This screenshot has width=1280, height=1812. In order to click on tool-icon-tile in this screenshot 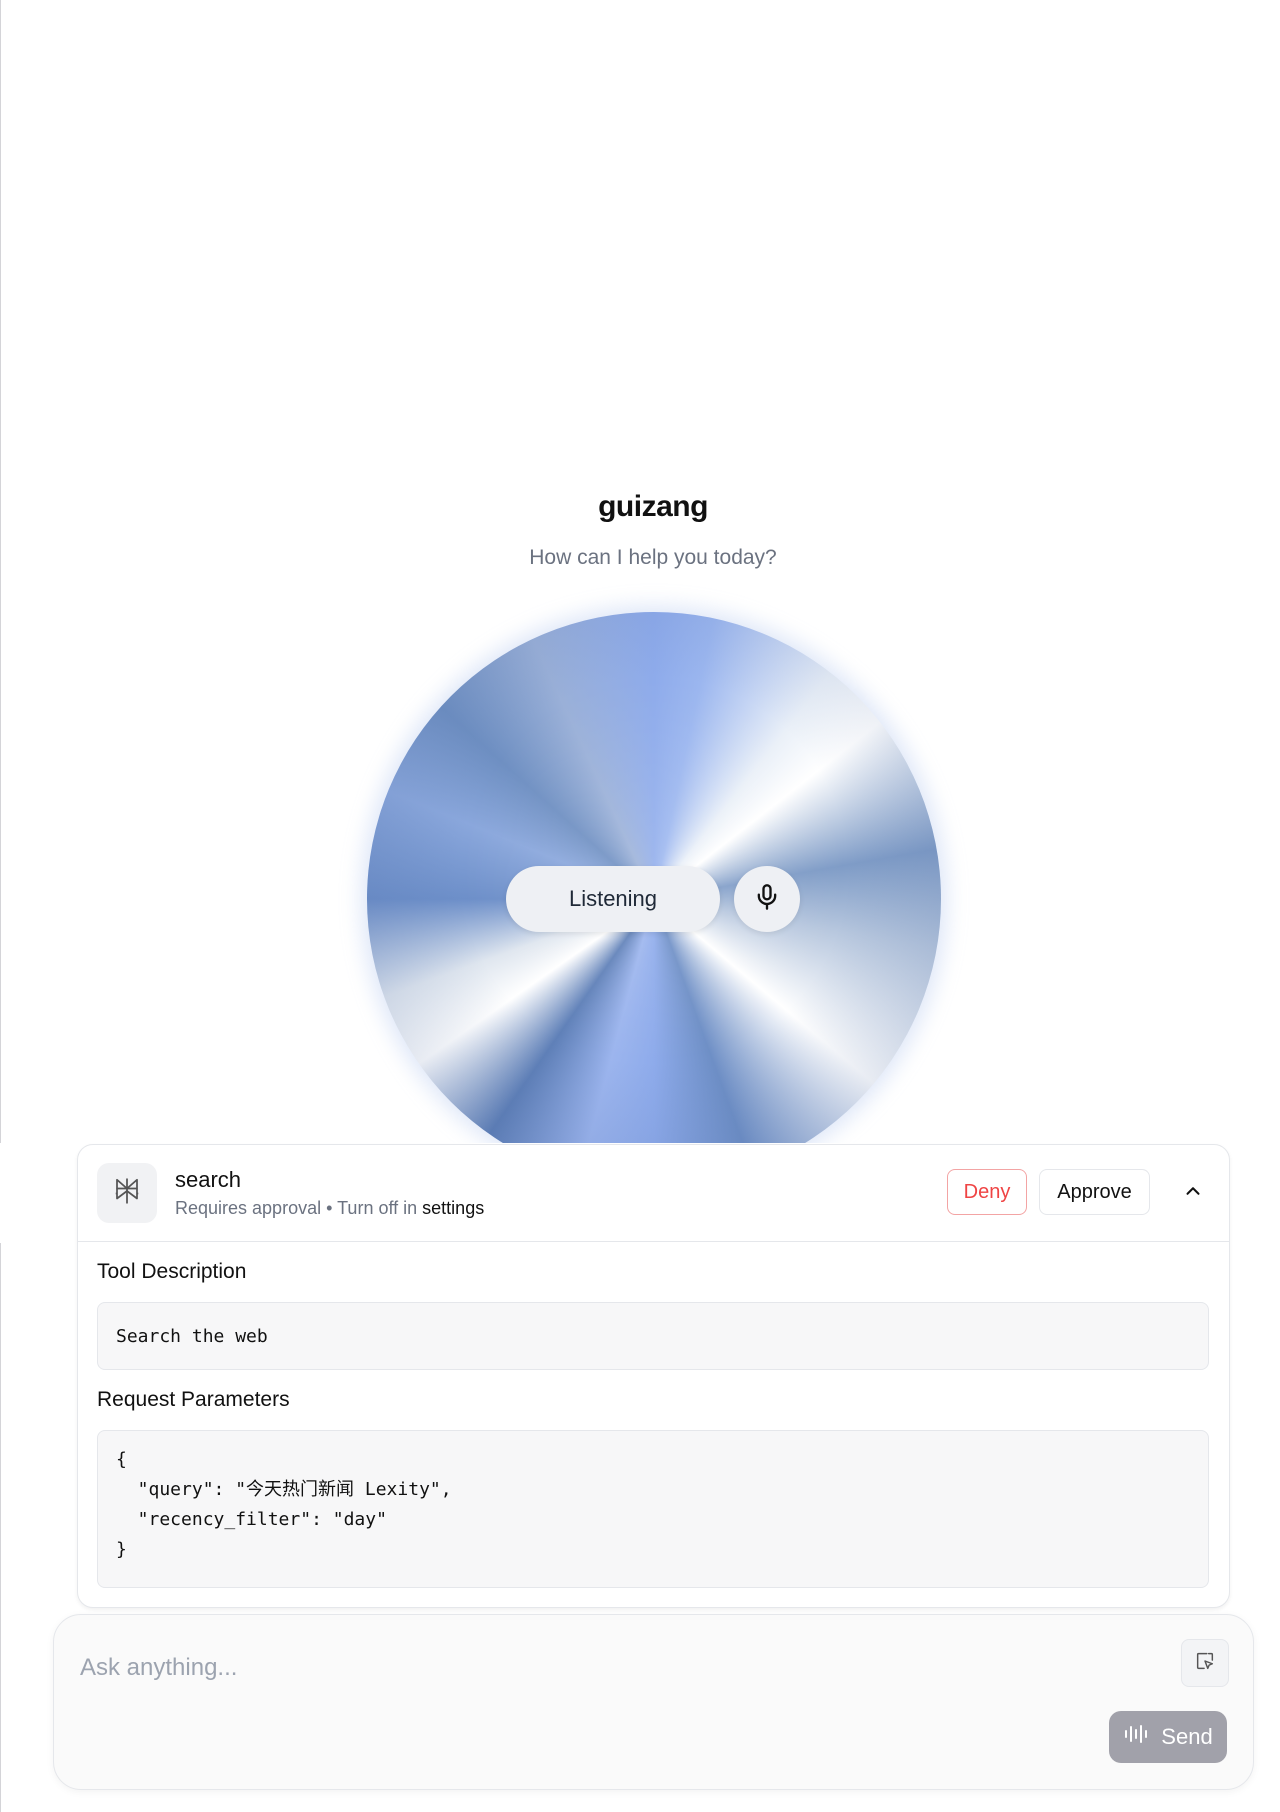, I will do `click(127, 1193)`.